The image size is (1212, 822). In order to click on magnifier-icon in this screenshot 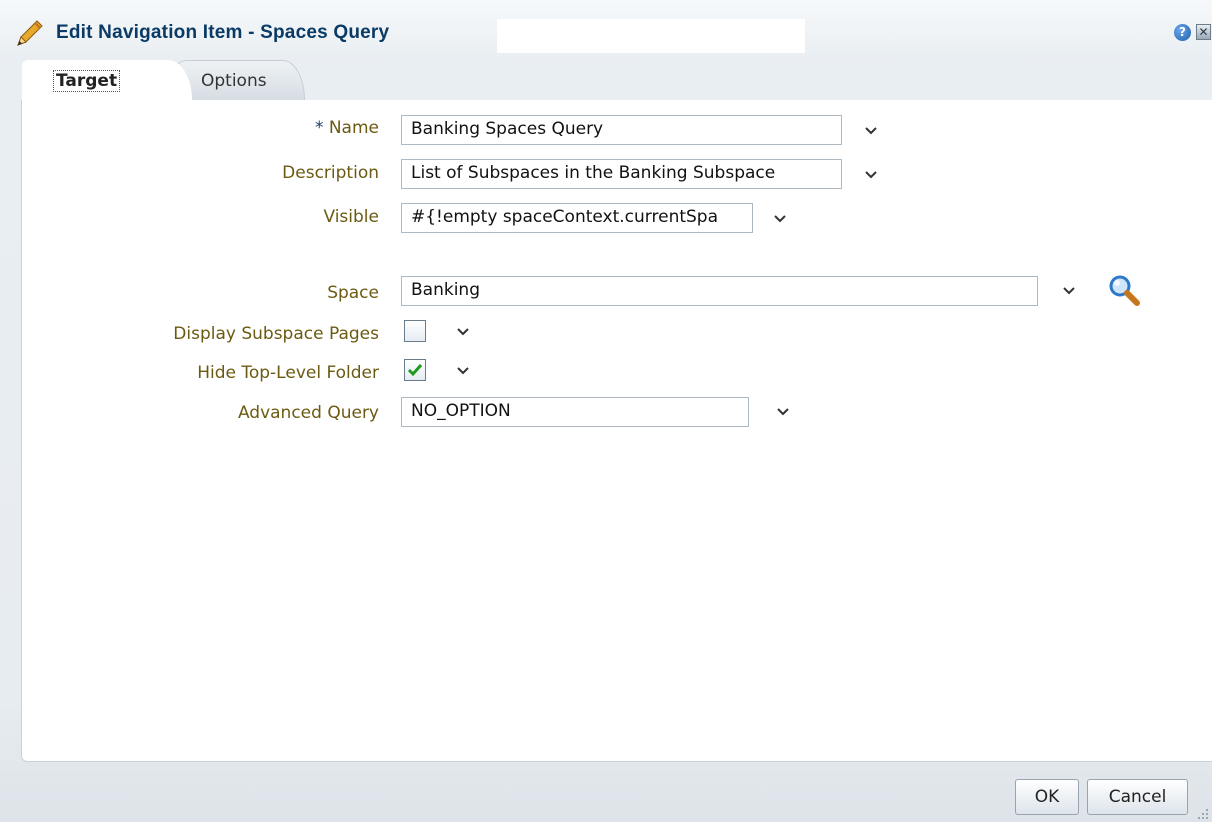, I will do `click(1124, 291)`.